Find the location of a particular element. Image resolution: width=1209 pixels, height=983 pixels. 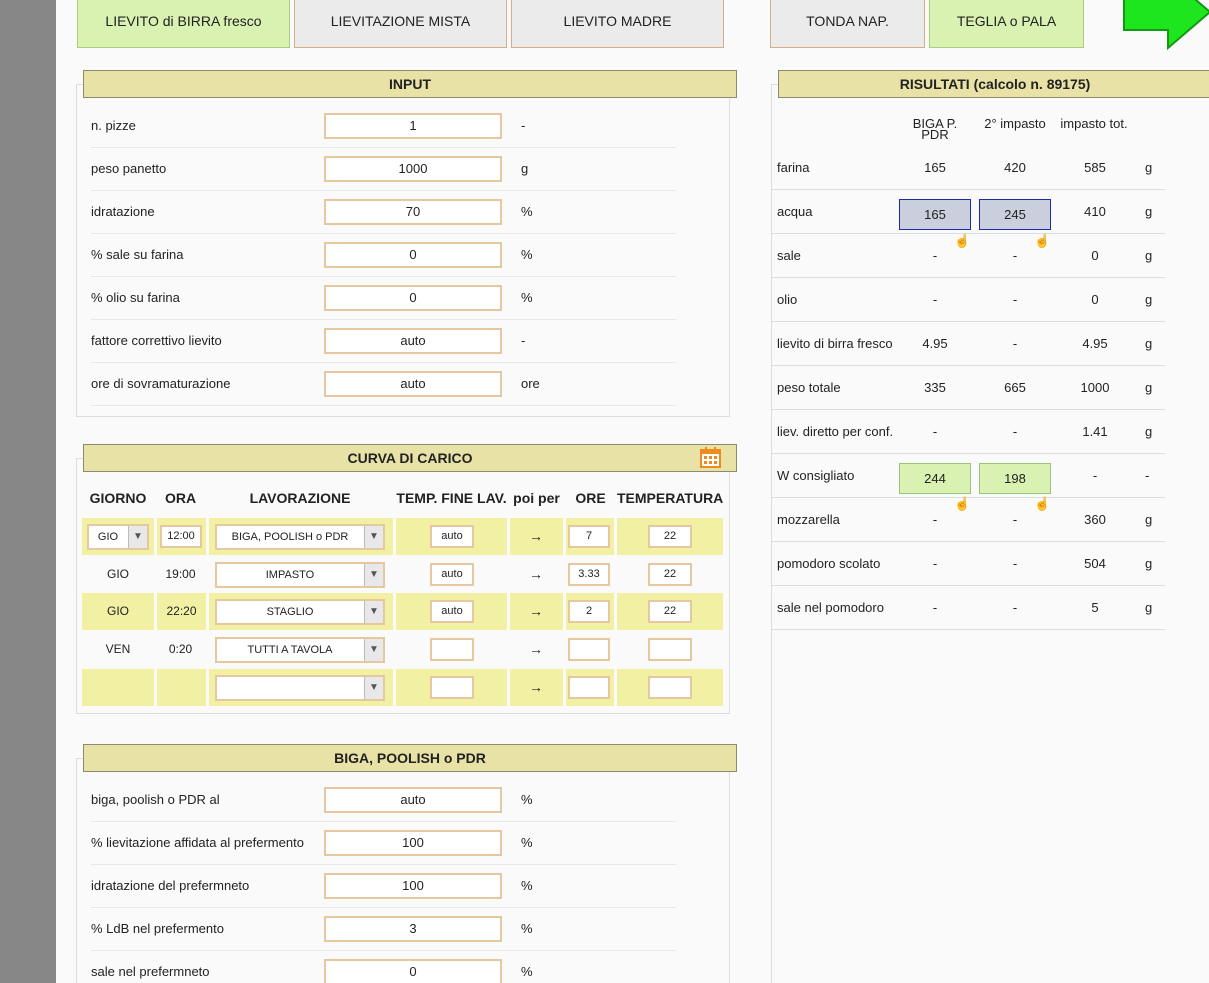

result-row: peso totale 335 665 1000 g is located at coordinates (968, 388).